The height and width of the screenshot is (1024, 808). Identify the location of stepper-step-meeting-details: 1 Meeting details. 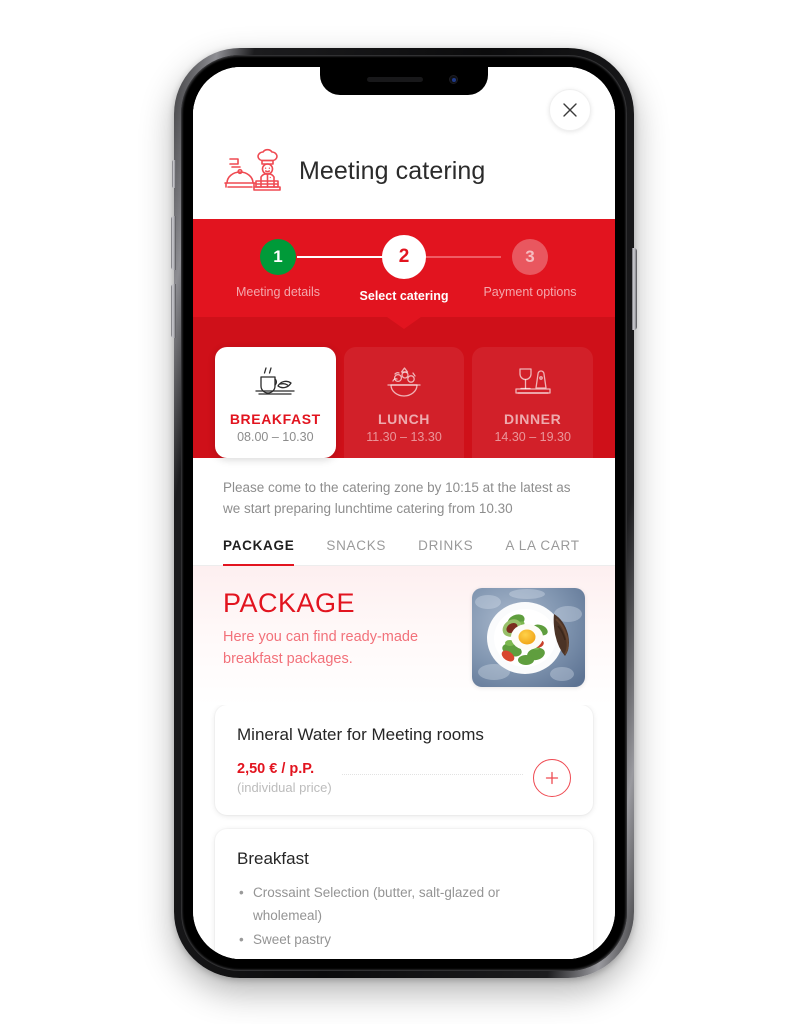
(278, 269).